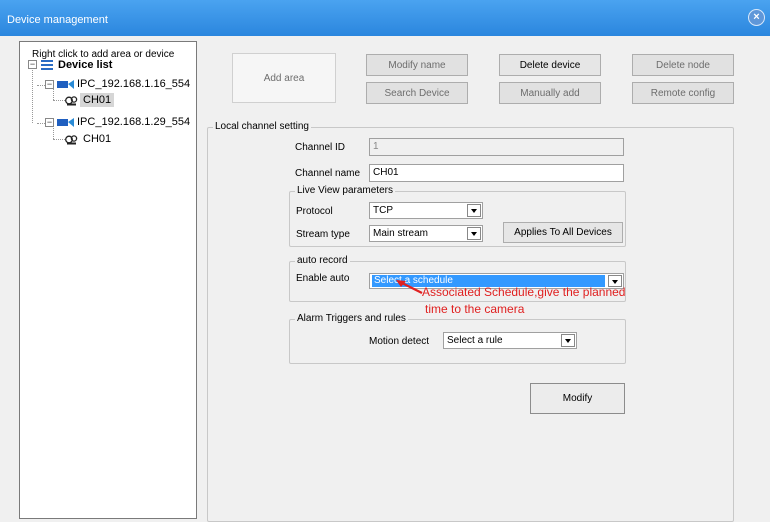 Image resolution: width=770 pixels, height=522 pixels. Describe the element at coordinates (475, 340) in the screenshot. I see `rule-value: Select a rule` at that location.